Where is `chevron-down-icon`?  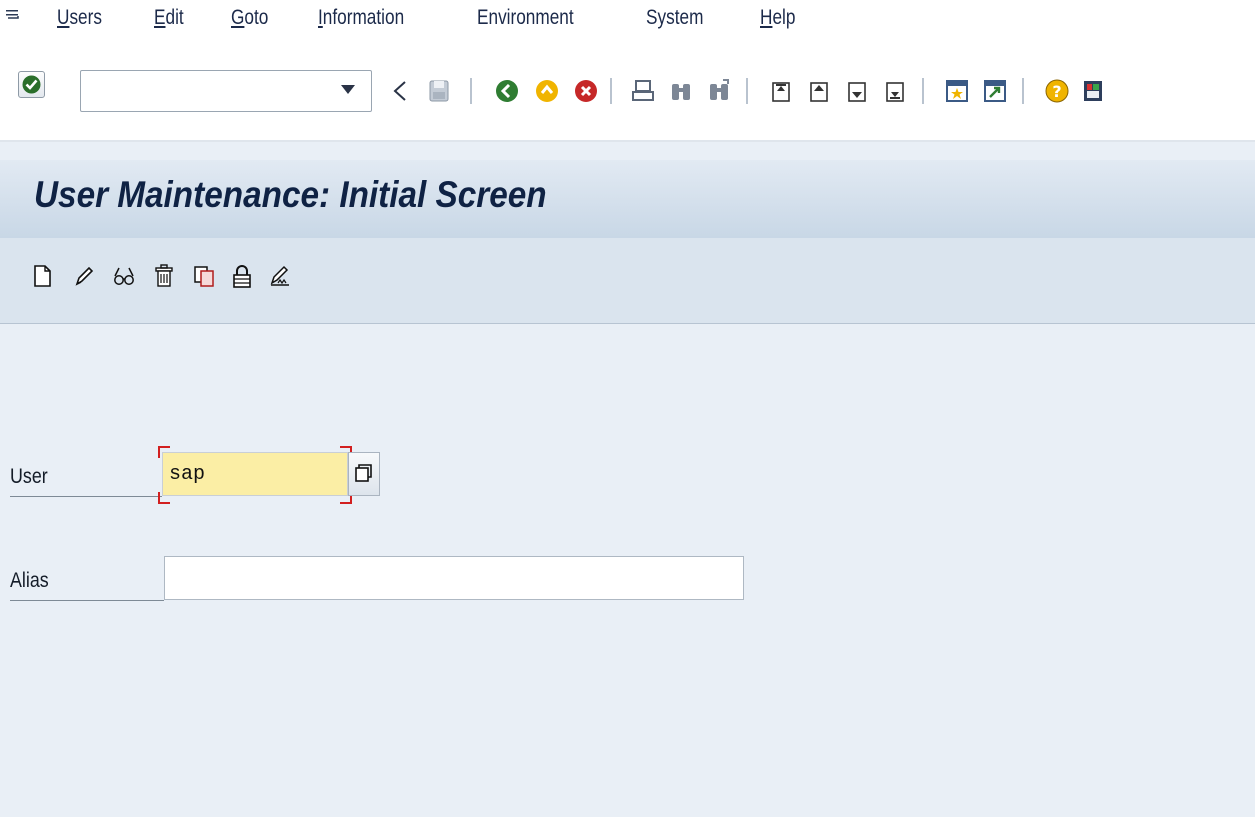 chevron-down-icon is located at coordinates (348, 89).